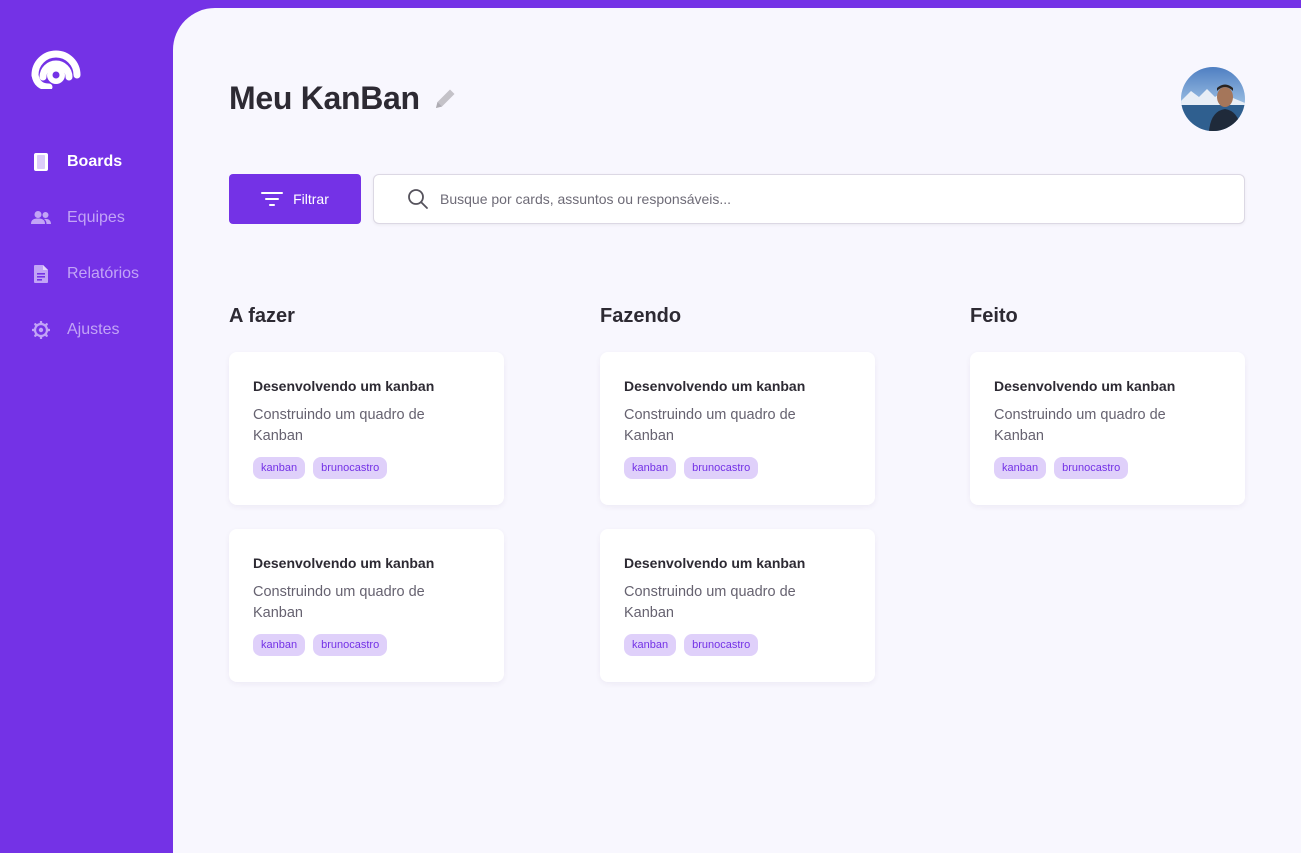  Describe the element at coordinates (445, 99) in the screenshot. I see `pencil-icon` at that location.